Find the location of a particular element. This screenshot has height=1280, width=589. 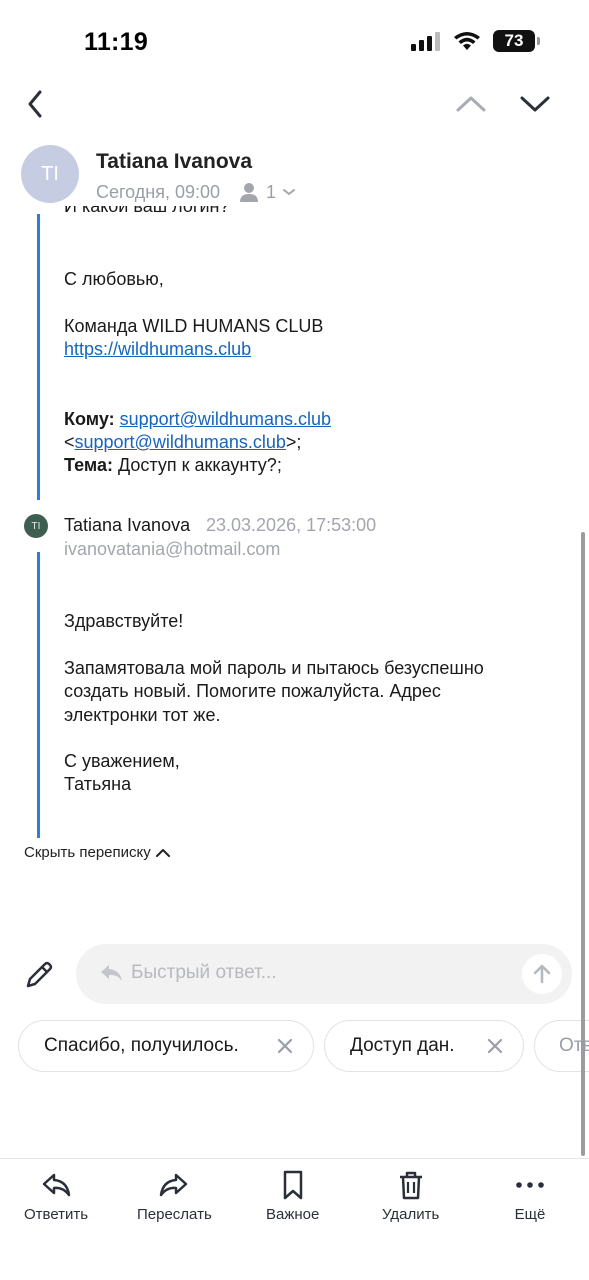

suggestion-chip: Доступ дан. is located at coordinates (424, 1046).